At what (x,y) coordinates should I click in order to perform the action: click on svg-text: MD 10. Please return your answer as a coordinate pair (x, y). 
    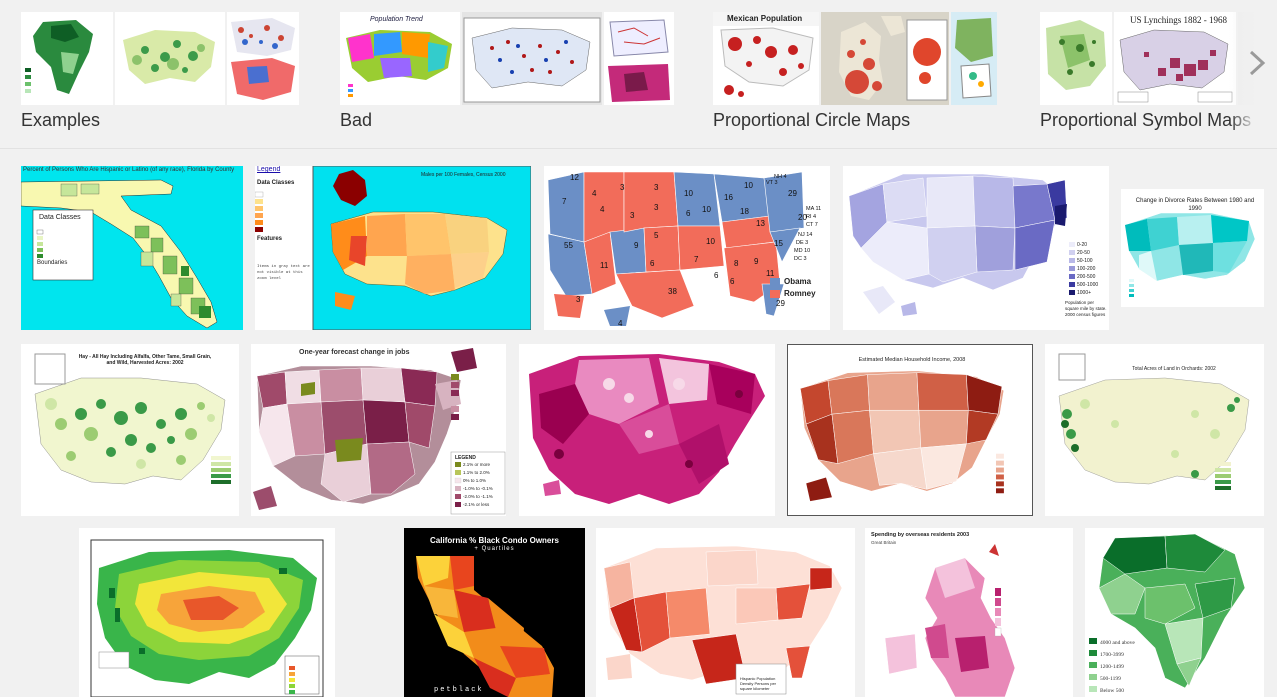
    Looking at the image, I should click on (802, 251).